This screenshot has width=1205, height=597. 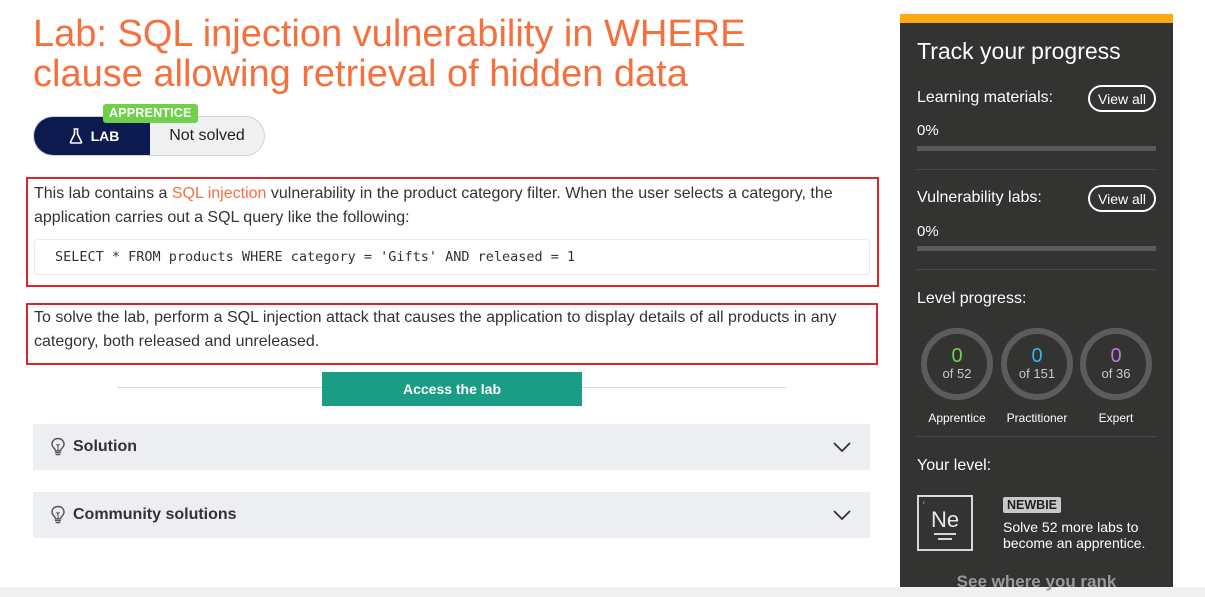 I want to click on learning-progress-bar, so click(x=1036, y=148).